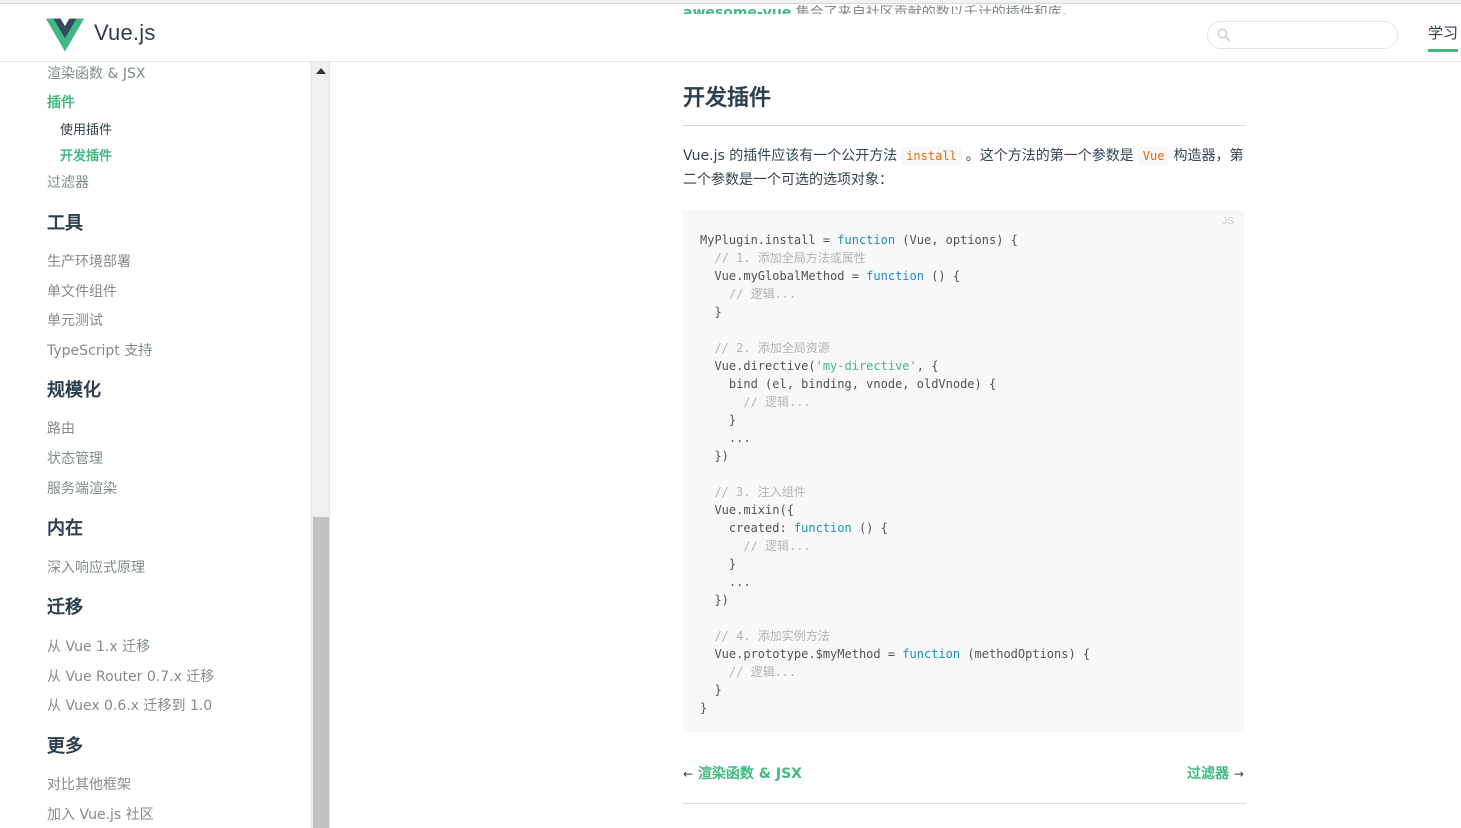 The width and height of the screenshot is (1461, 828). What do you see at coordinates (65, 528) in the screenshot?
I see `sidebar-heading-internals: 内在` at bounding box center [65, 528].